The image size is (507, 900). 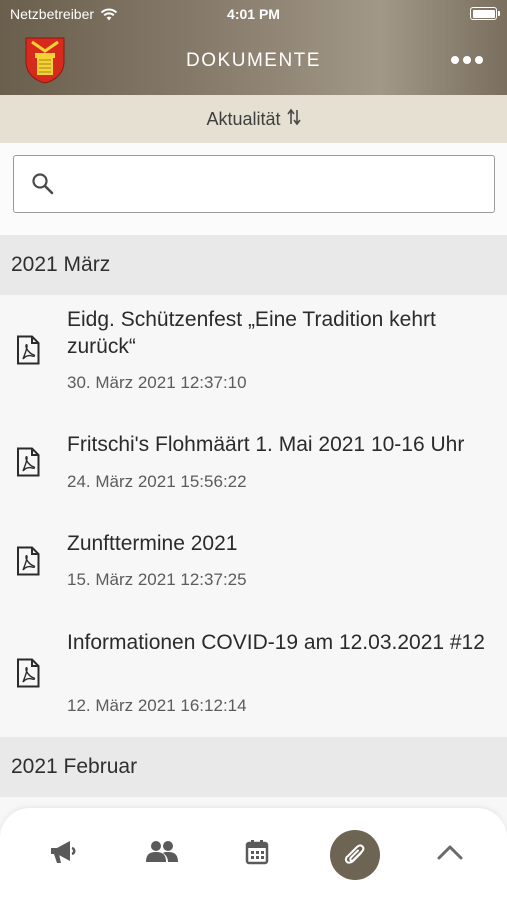 I want to click on users-icon, so click(x=162, y=851).